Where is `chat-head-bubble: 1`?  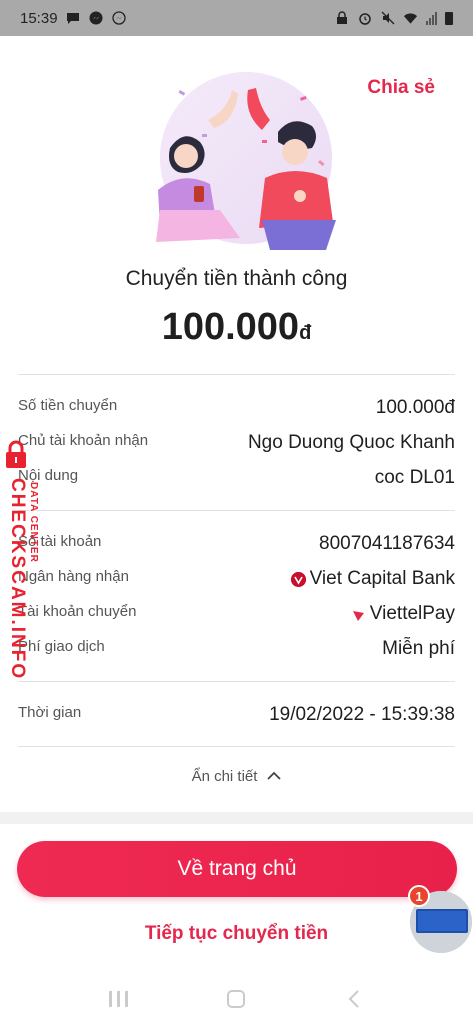 chat-head-bubble: 1 is located at coordinates (440, 921).